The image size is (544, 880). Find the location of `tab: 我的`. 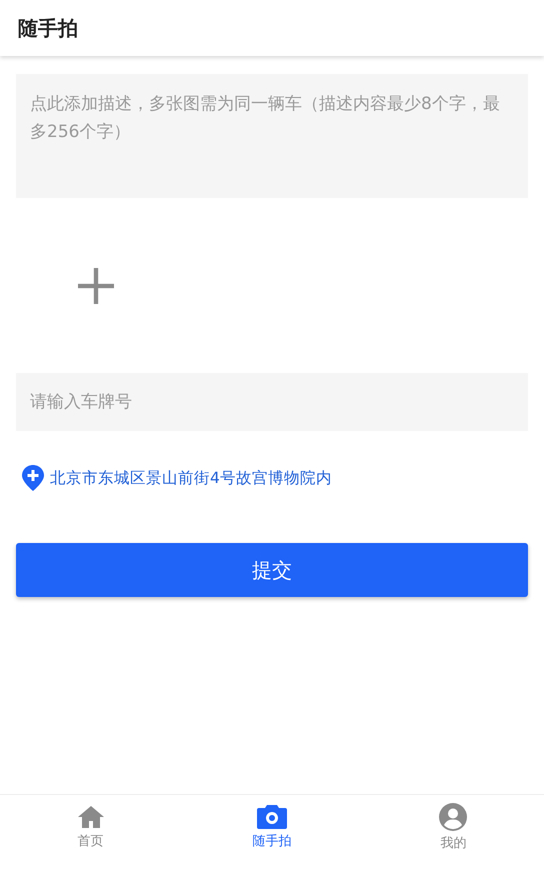

tab: 我的 is located at coordinates (453, 827).